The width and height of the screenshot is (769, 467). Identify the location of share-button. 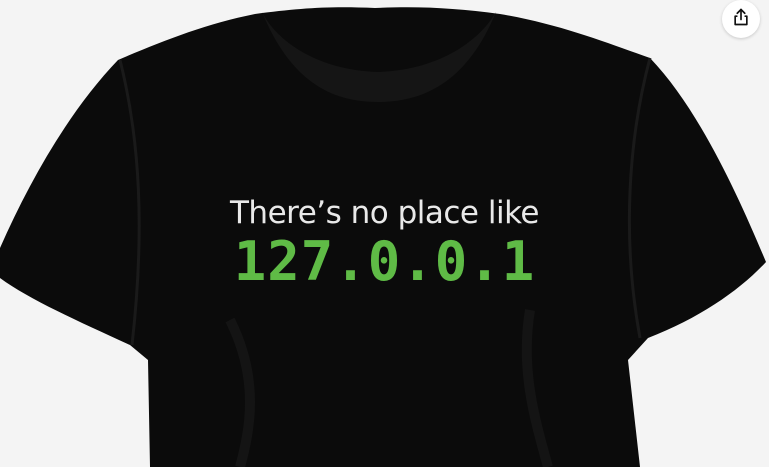
(741, 19).